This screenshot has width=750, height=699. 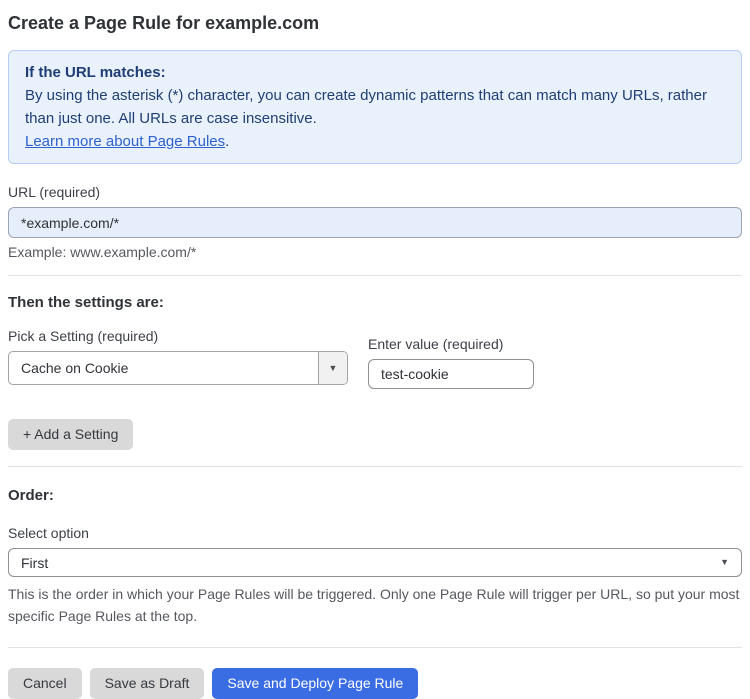 What do you see at coordinates (451, 374) in the screenshot?
I see `setting-value-input` at bounding box center [451, 374].